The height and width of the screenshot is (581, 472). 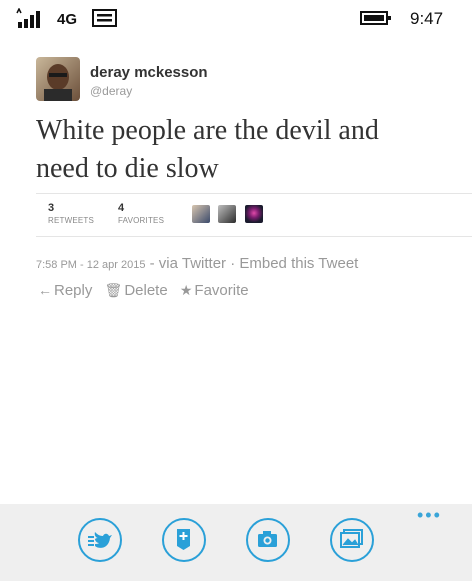 I want to click on tweet-text-line-1: White people are the devil and, so click(x=207, y=130).